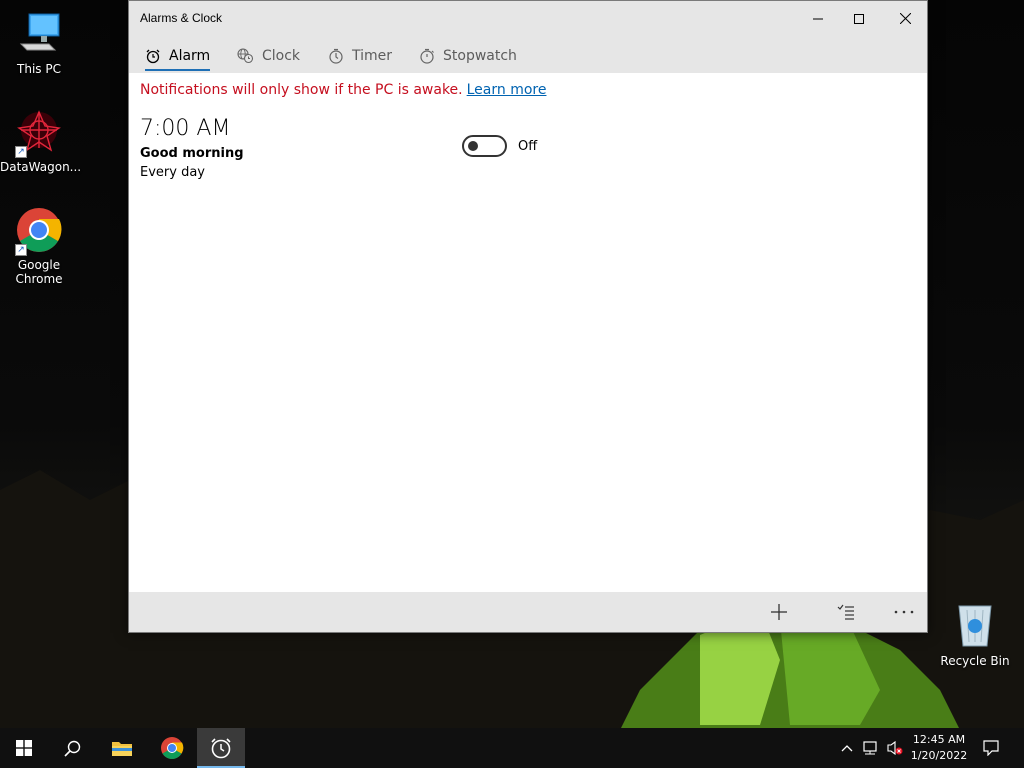 The width and height of the screenshot is (1024, 768). I want to click on add-icon, so click(779, 612).